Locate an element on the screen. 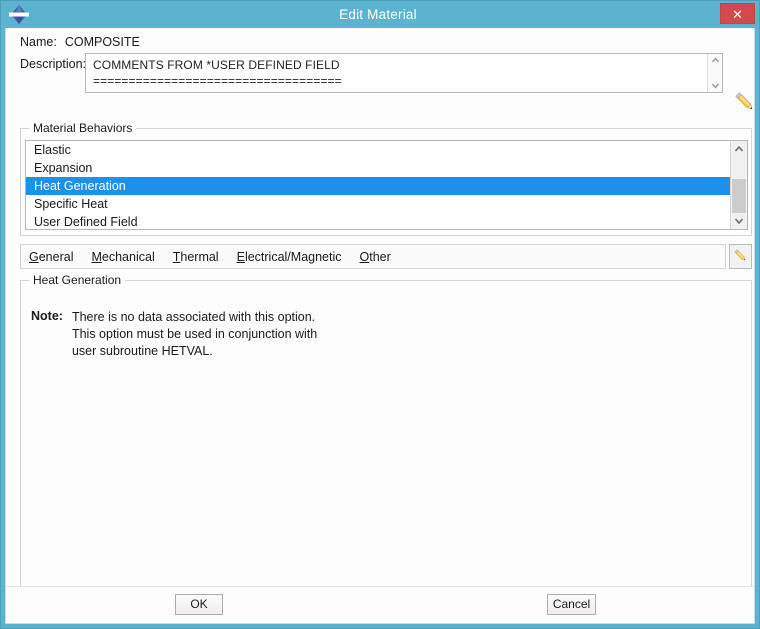 This screenshot has height=629, width=760. list-item: User Defined Field is located at coordinates (378, 221).